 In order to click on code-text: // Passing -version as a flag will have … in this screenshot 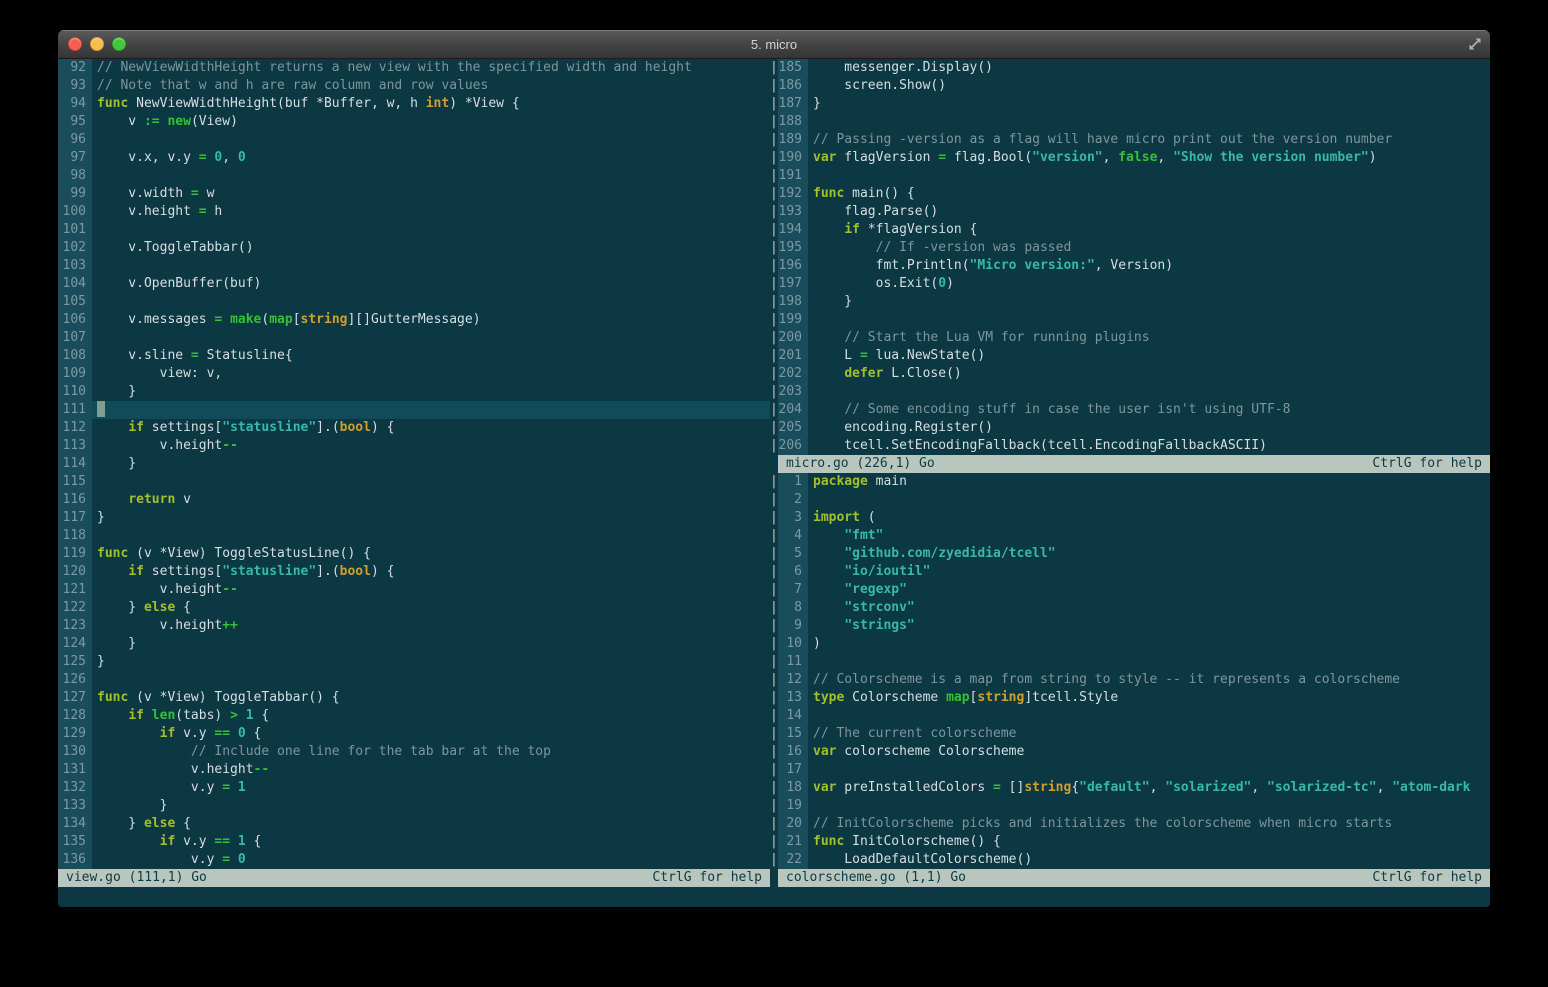, I will do `click(1103, 139)`.